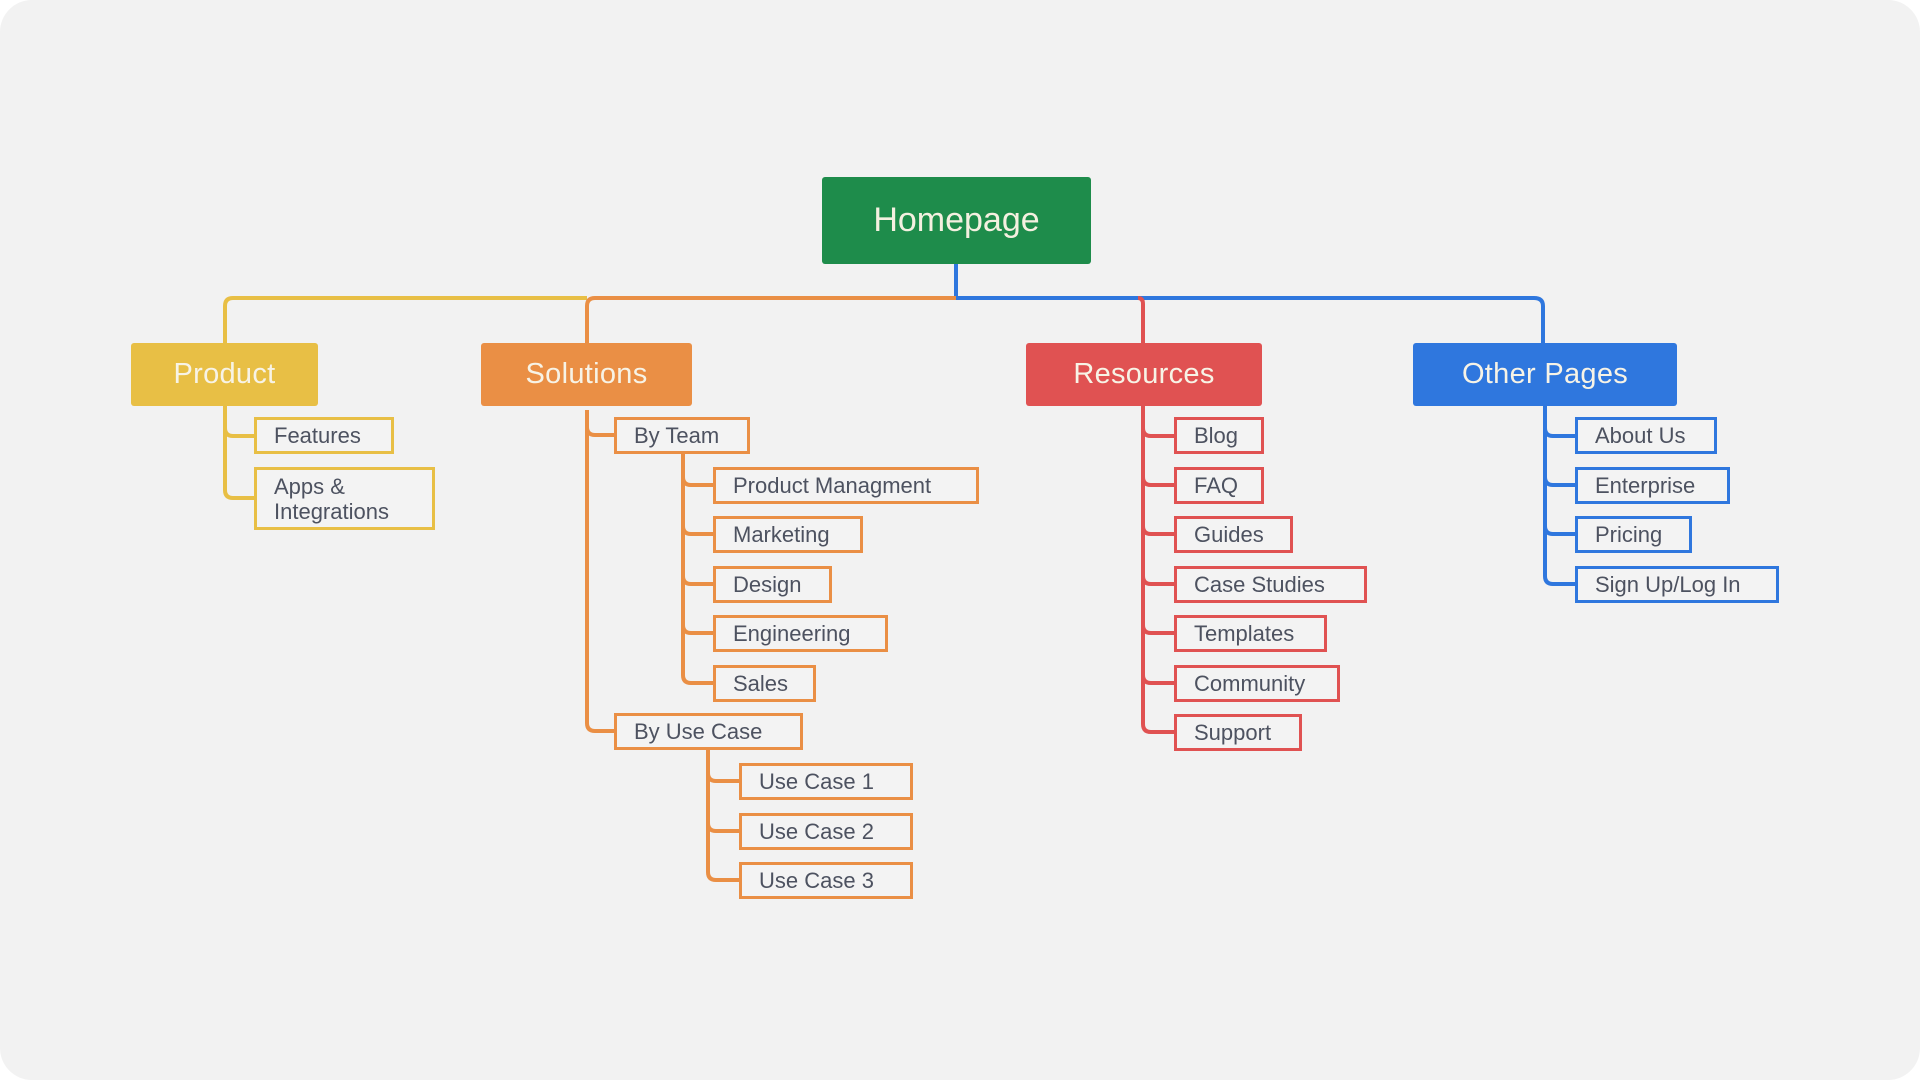  Describe the element at coordinates (238, 422) in the screenshot. I see `connector-product-features` at that location.